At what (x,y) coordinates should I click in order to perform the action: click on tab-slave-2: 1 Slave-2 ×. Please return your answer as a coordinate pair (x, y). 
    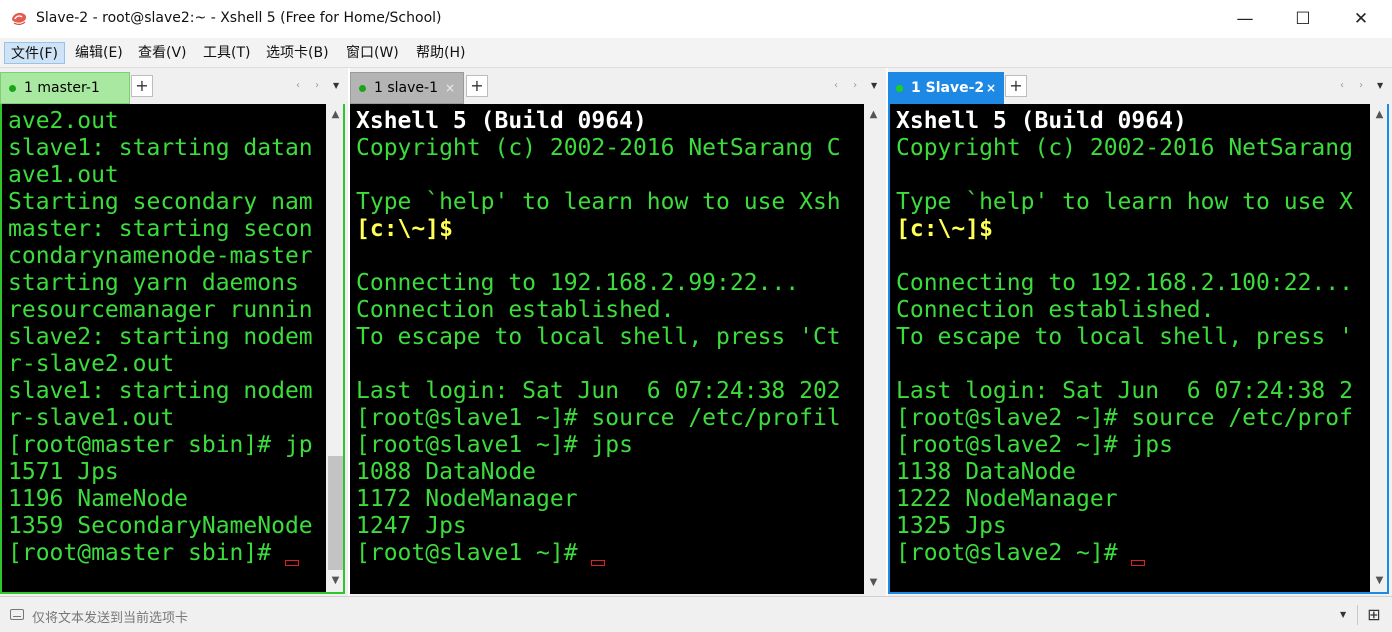
    Looking at the image, I should click on (946, 88).